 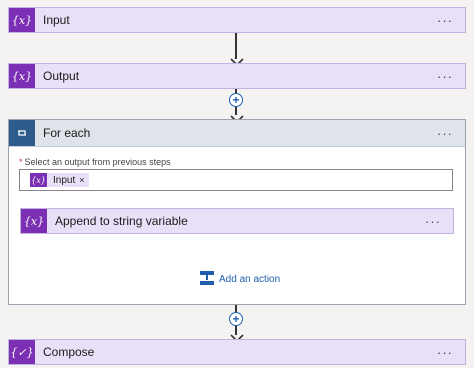 What do you see at coordinates (69, 352) in the screenshot?
I see `step-compose-title: Compose` at bounding box center [69, 352].